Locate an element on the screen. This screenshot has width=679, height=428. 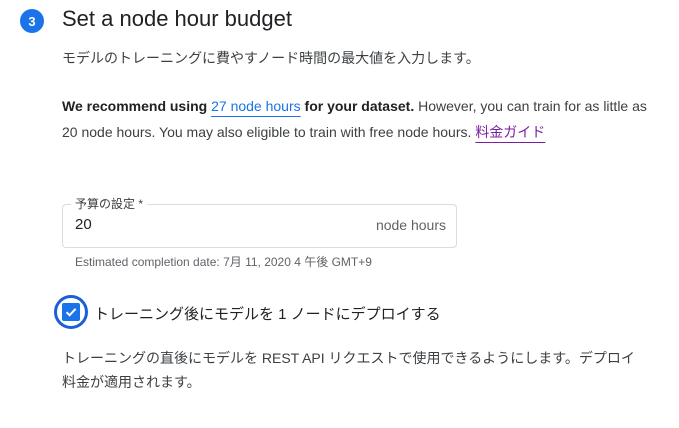
budget-unit-suffix: node hours is located at coordinates (410, 225).